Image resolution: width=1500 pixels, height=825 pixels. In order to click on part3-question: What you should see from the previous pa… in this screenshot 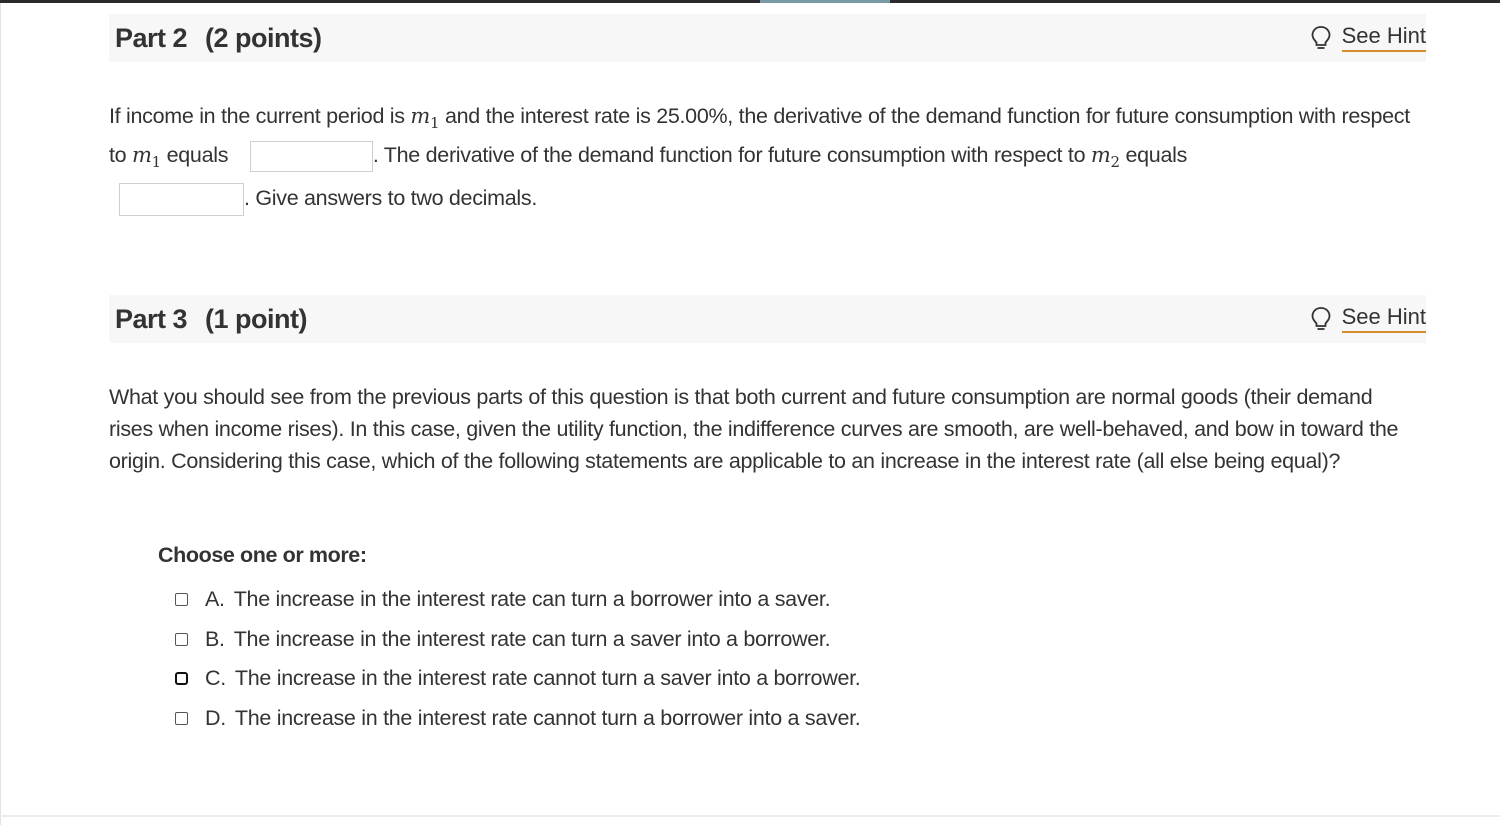, I will do `click(754, 429)`.